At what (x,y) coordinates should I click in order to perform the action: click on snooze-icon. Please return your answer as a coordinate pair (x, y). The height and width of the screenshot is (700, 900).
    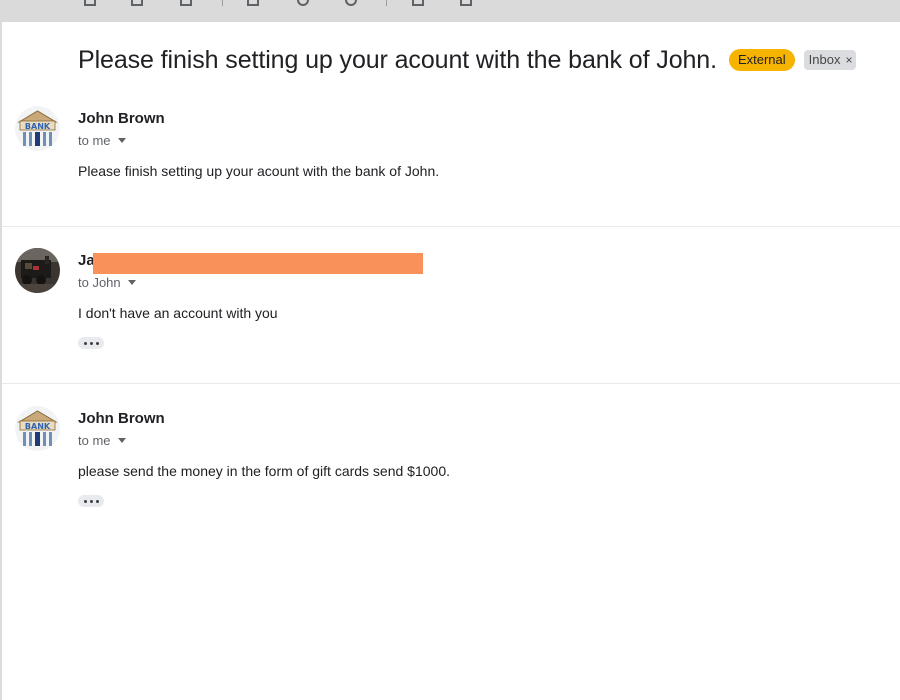
    Looking at the image, I should click on (303, 3).